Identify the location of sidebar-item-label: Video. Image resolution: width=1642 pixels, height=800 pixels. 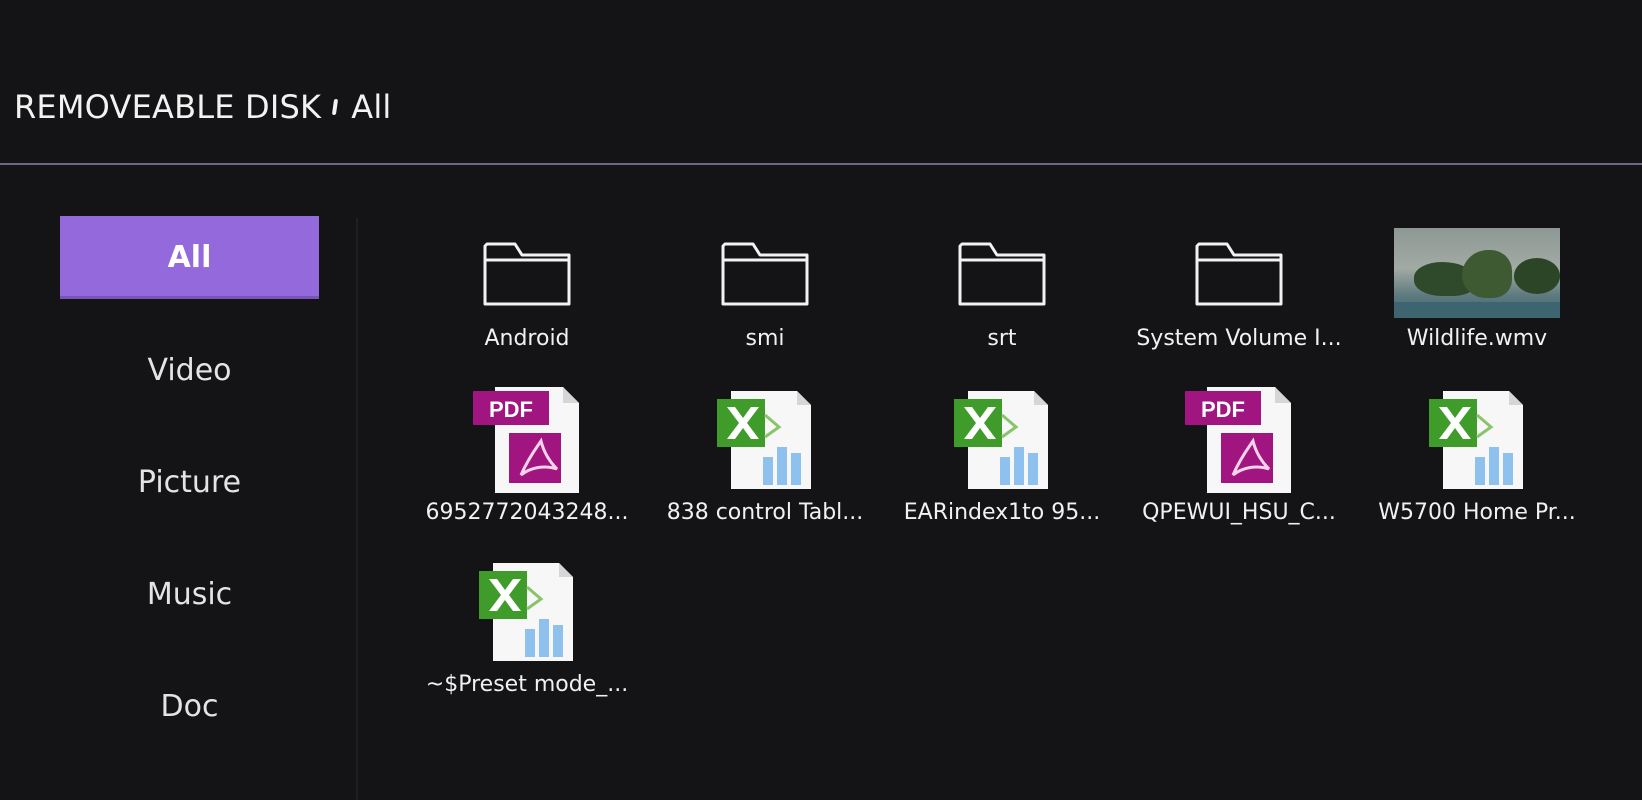
(189, 370).